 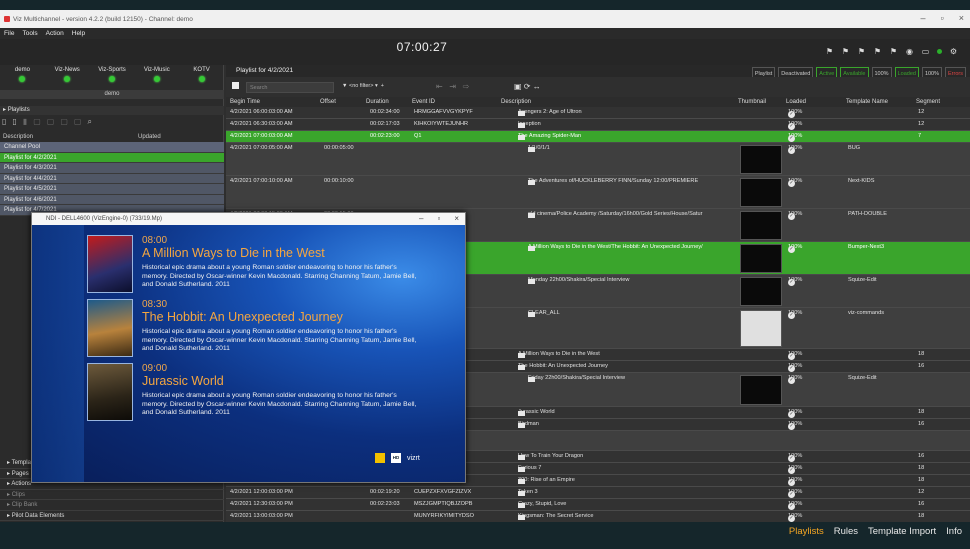 What do you see at coordinates (112, 505) in the screenshot?
I see `section-clip-bank: ▸ Clip Bank` at bounding box center [112, 505].